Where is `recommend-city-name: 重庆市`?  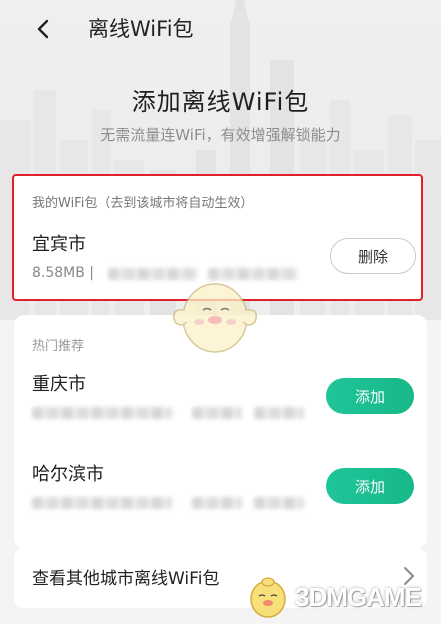 recommend-city-name: 重庆市 is located at coordinates (59, 384).